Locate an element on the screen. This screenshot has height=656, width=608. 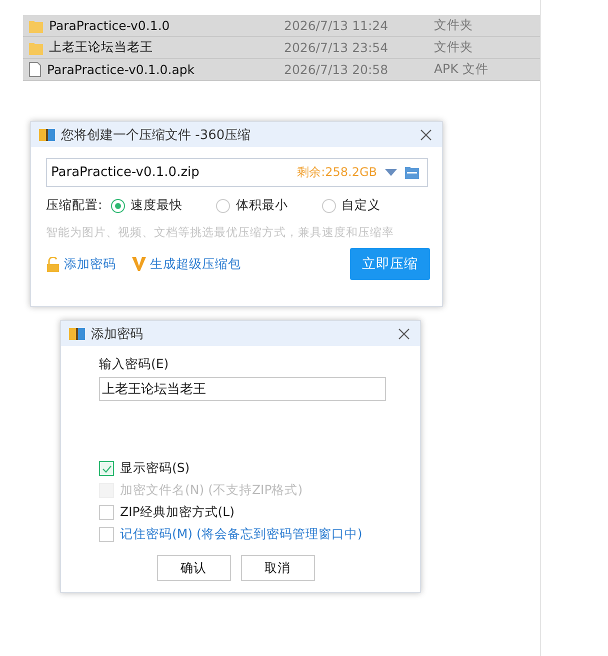
file-type: APK 文件 is located at coordinates (461, 69).